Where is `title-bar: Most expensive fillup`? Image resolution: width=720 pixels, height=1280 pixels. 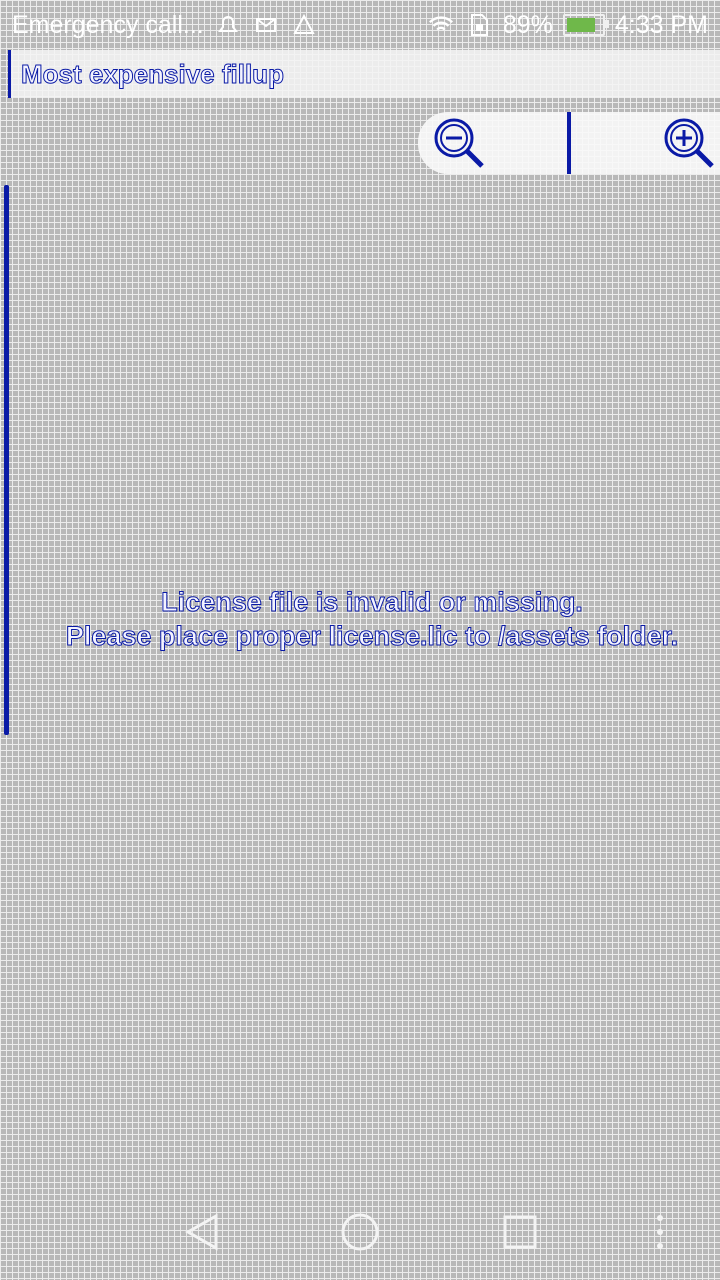
title-bar: Most expensive fillup is located at coordinates (364, 74).